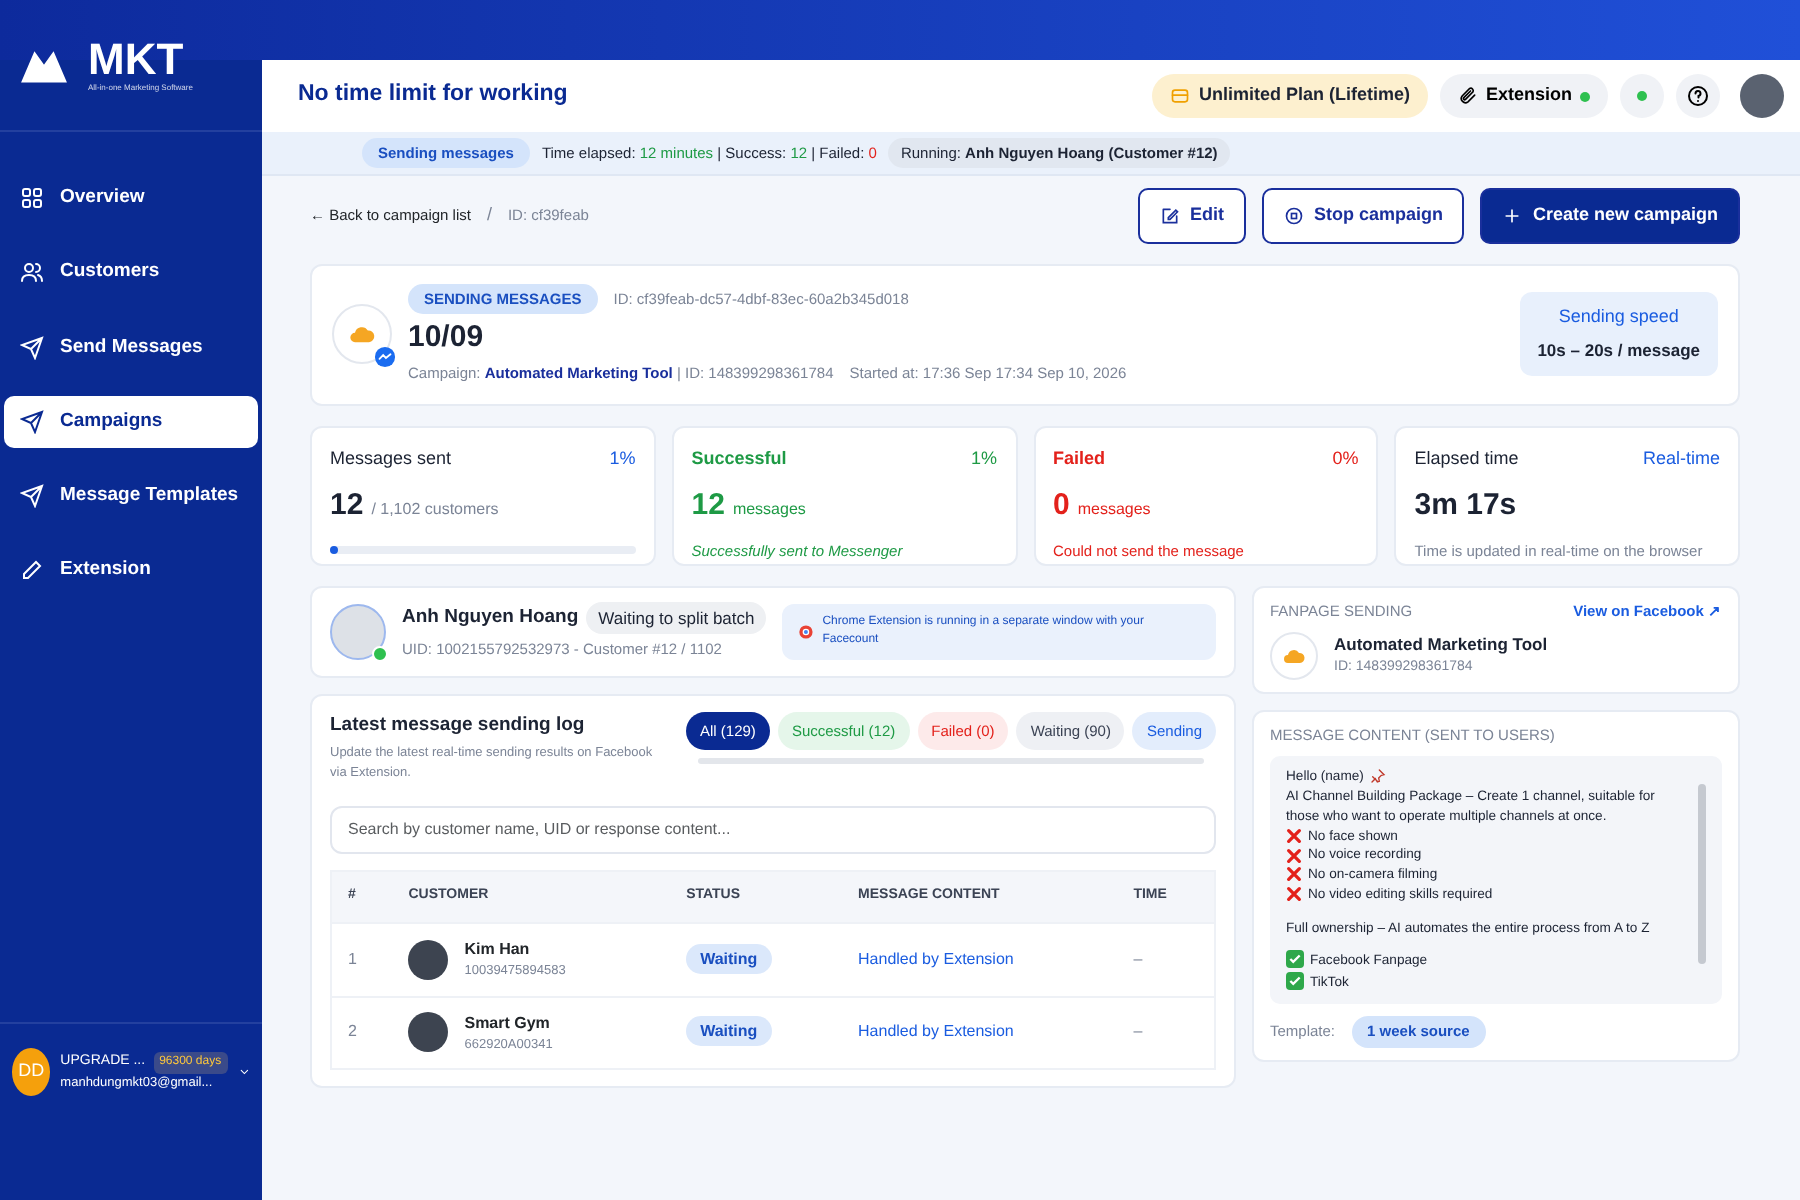 This screenshot has width=1800, height=1200. Describe the element at coordinates (1345, 458) in the screenshot. I see `stat-percent: 0%` at that location.